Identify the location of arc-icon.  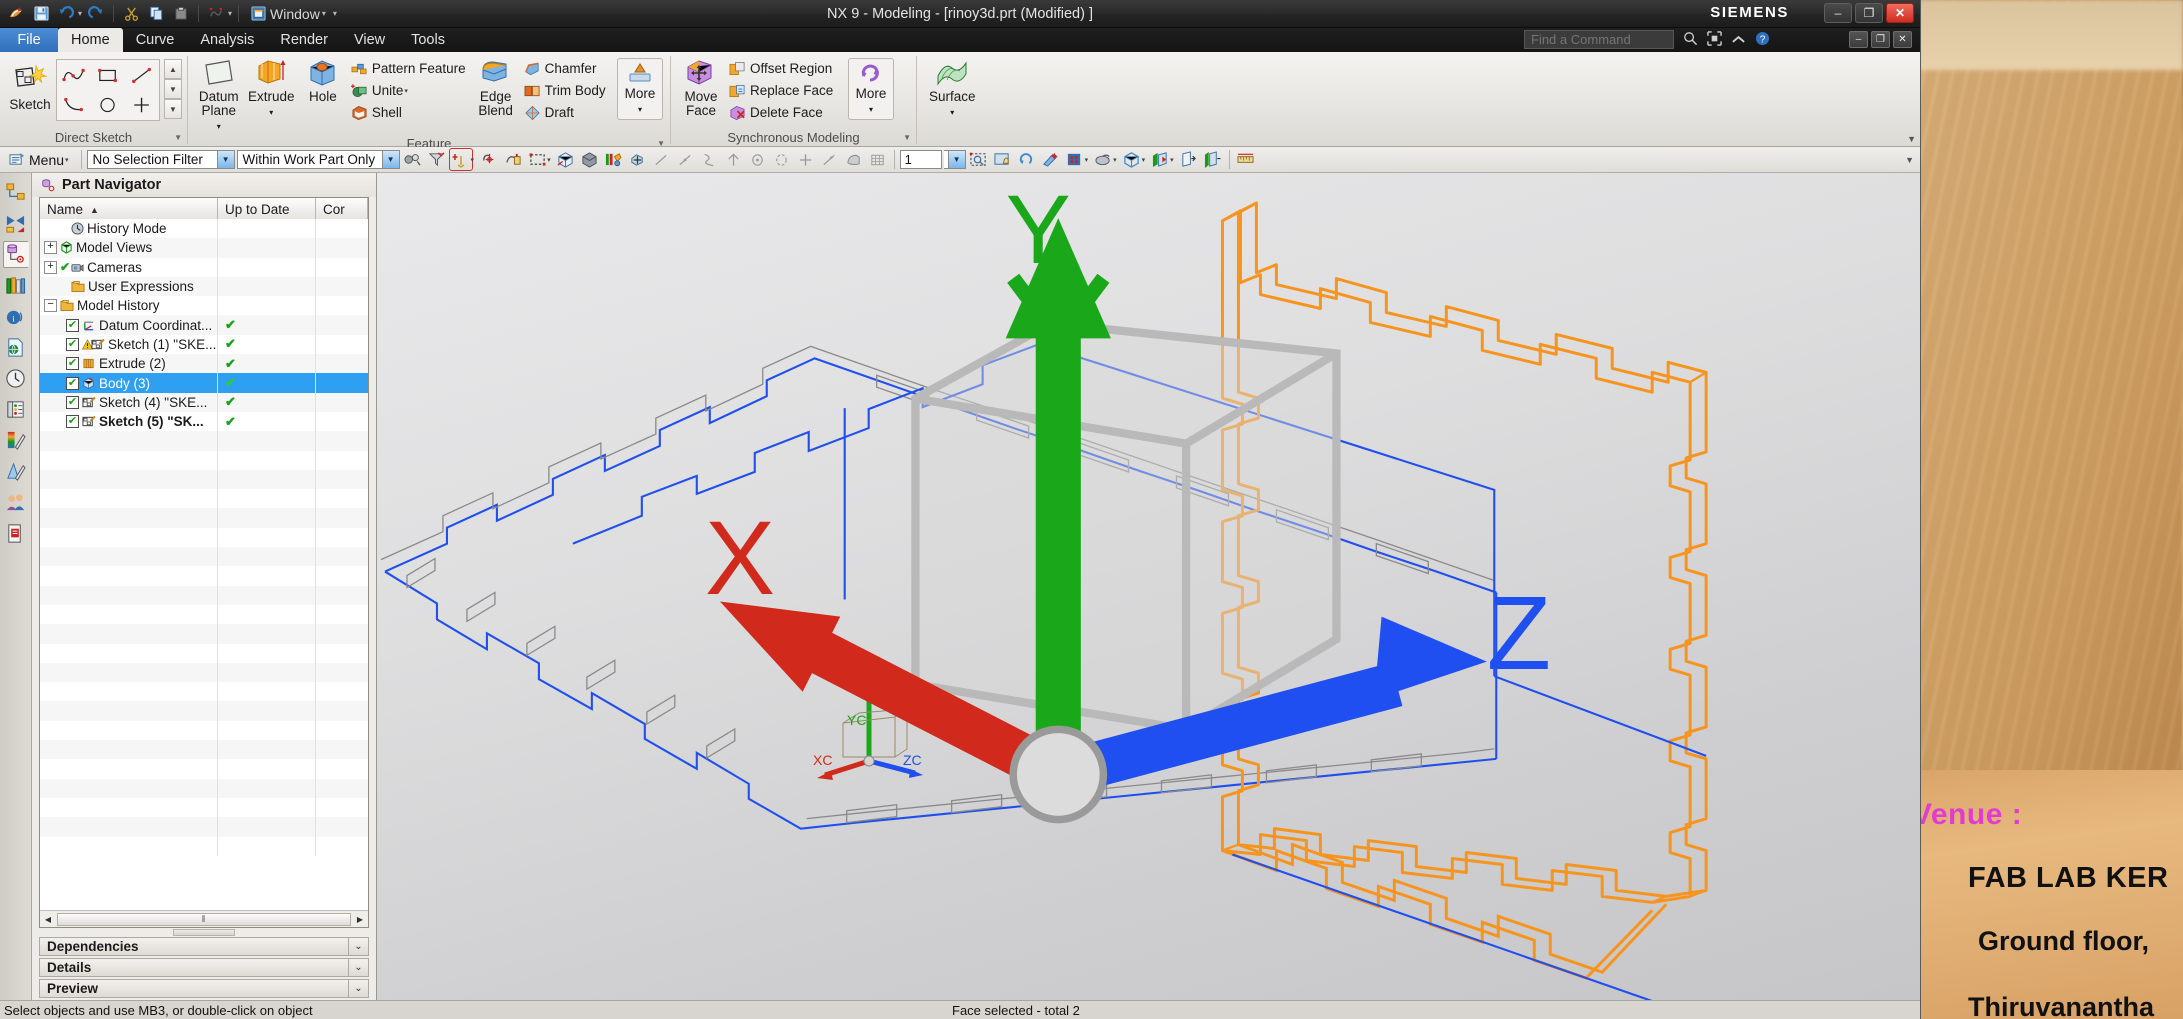
(74, 105).